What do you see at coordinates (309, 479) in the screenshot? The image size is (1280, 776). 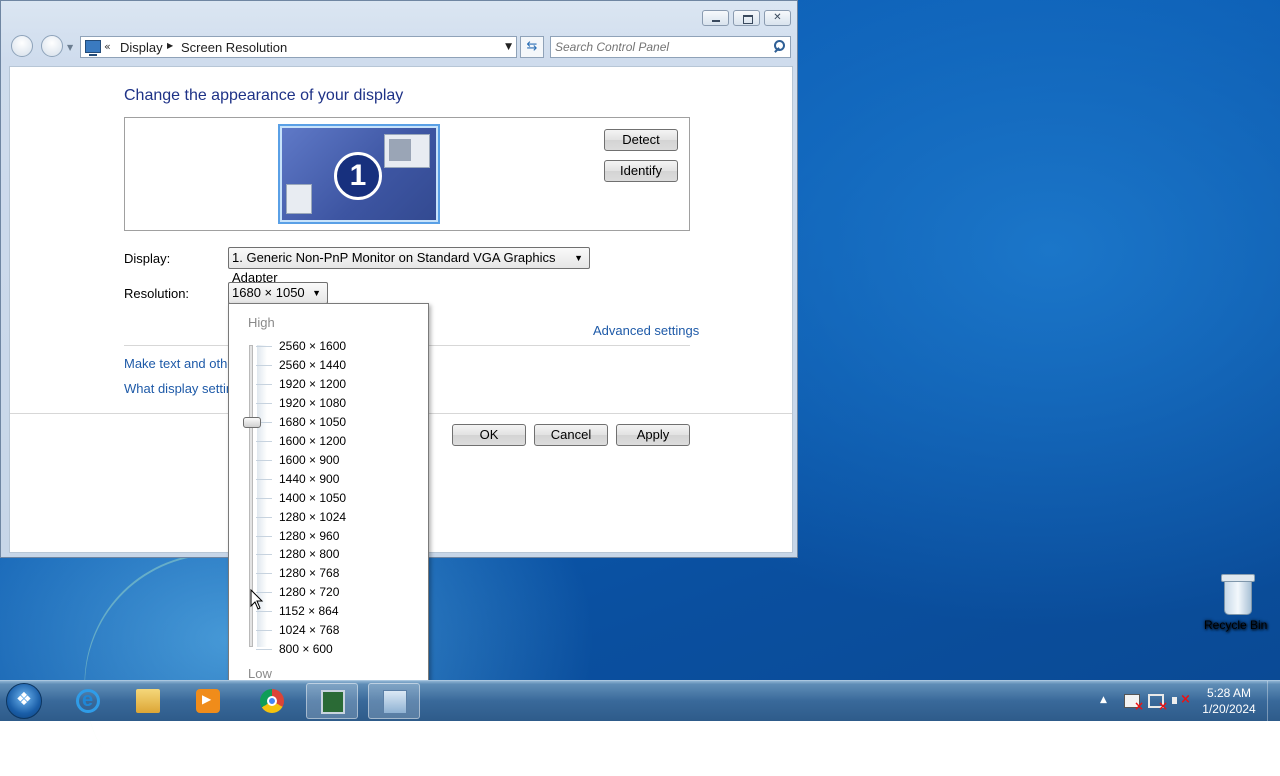 I see `resolution-option: 1440 × 900` at bounding box center [309, 479].